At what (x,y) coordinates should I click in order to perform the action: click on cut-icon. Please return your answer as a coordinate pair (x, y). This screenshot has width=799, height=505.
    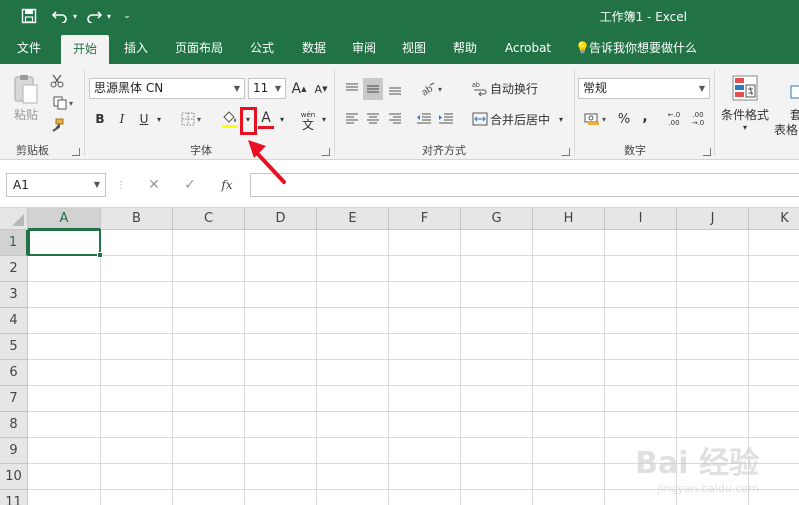
    Looking at the image, I should click on (57, 81).